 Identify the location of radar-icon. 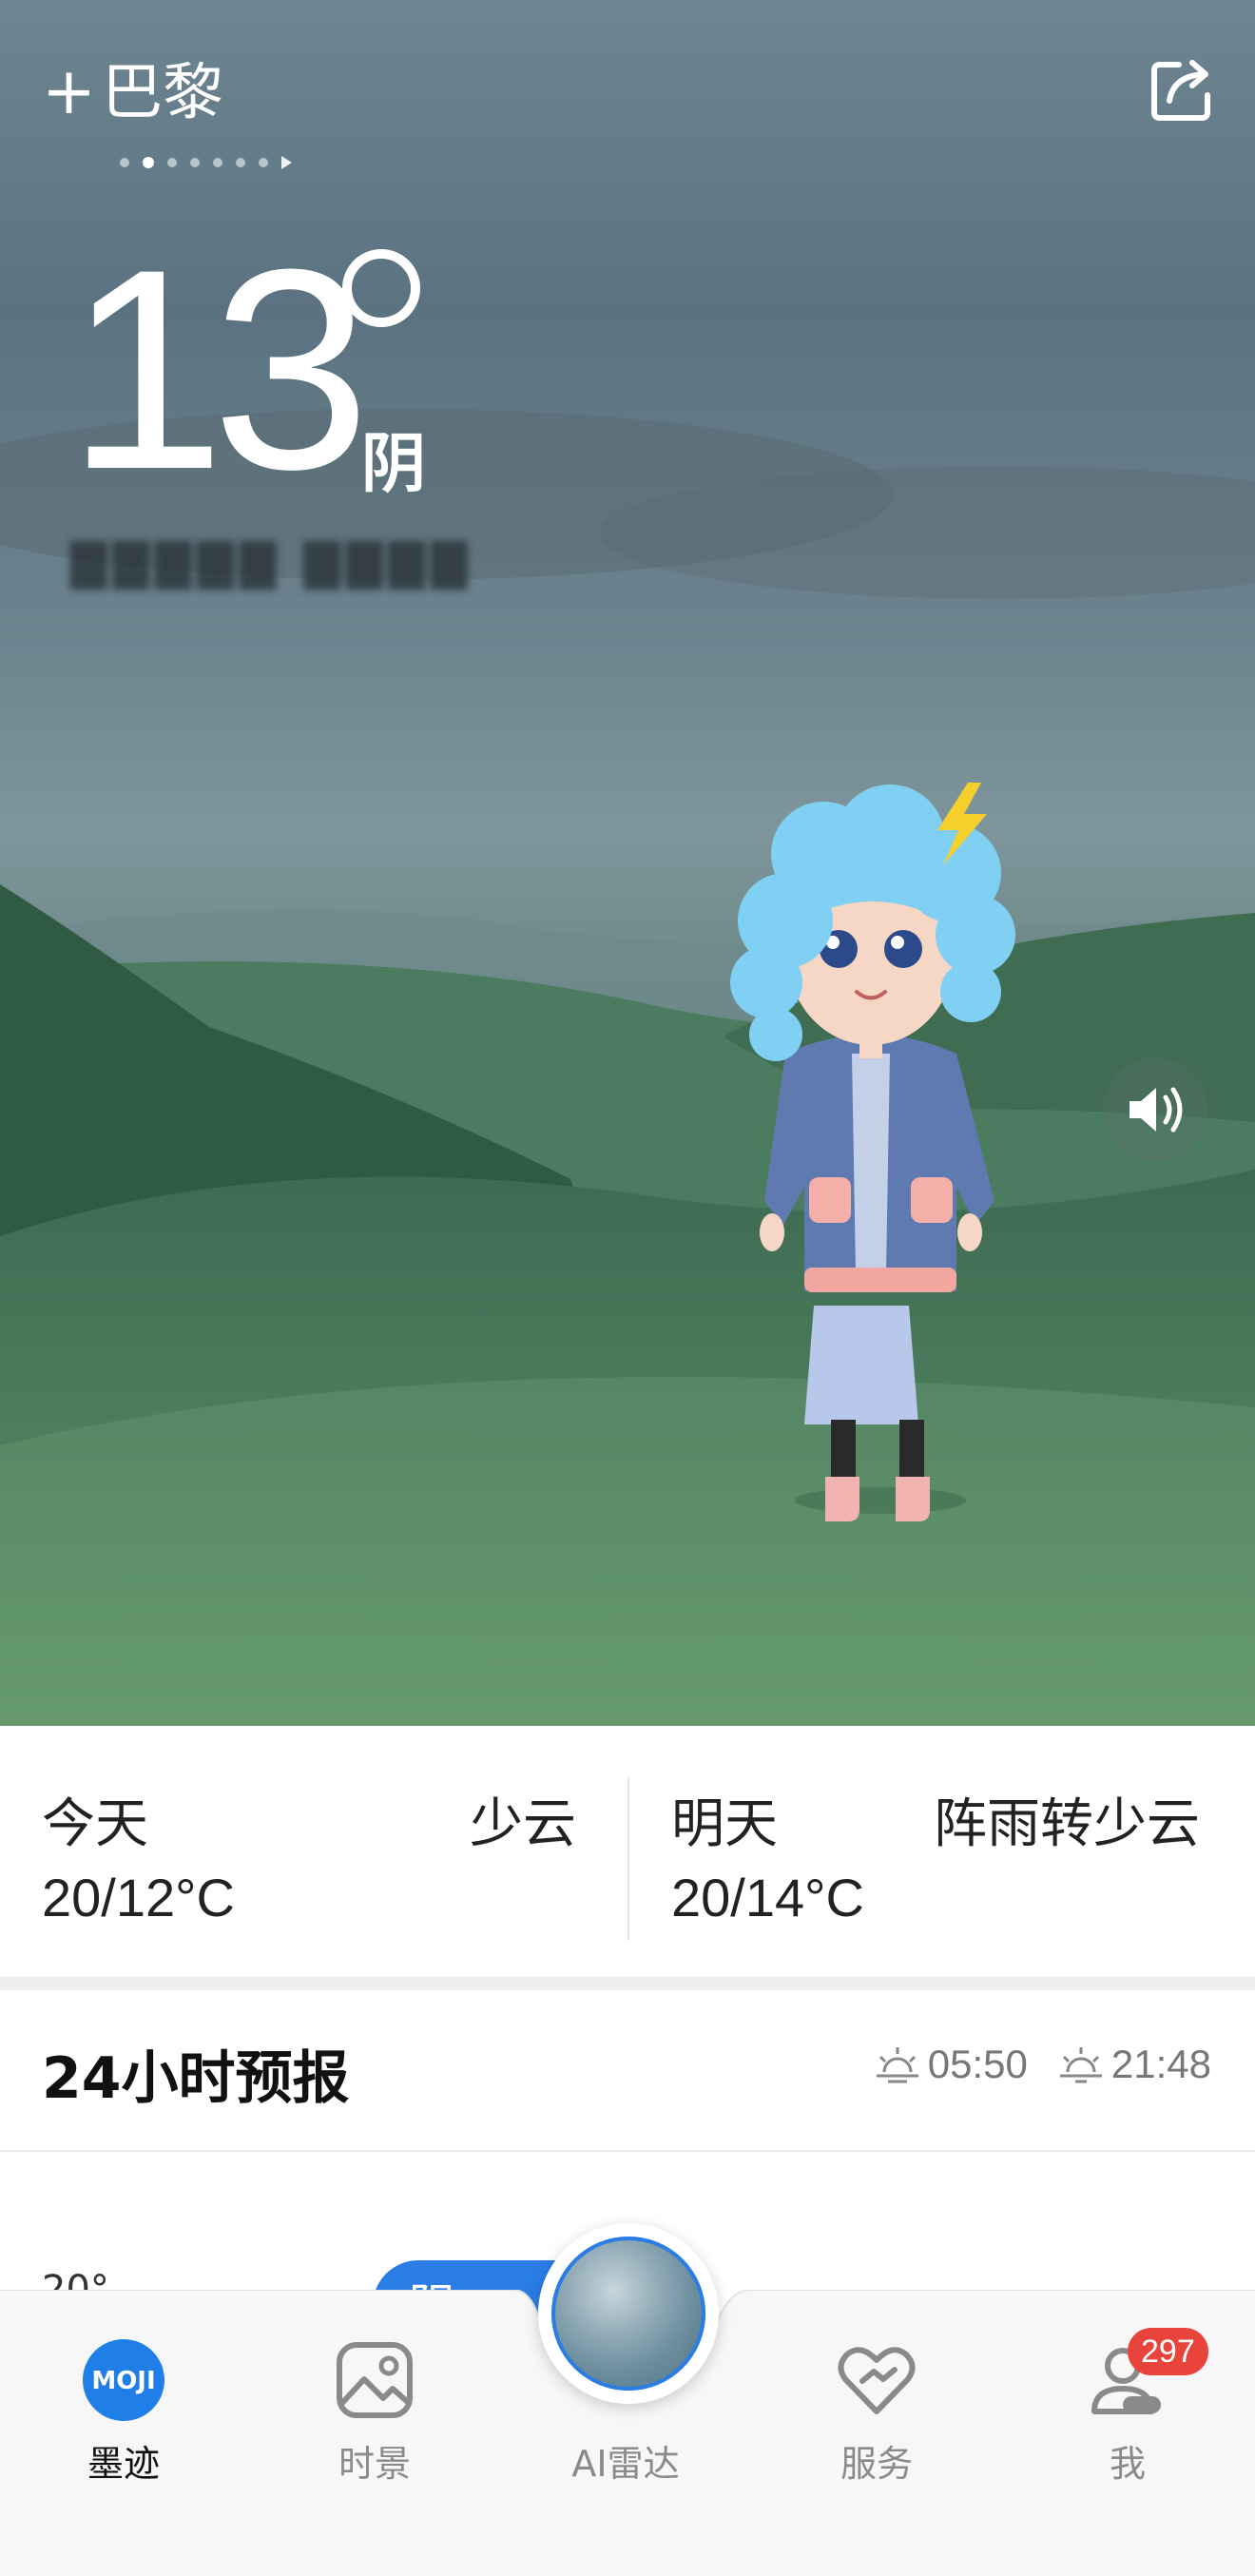
(628, 2314).